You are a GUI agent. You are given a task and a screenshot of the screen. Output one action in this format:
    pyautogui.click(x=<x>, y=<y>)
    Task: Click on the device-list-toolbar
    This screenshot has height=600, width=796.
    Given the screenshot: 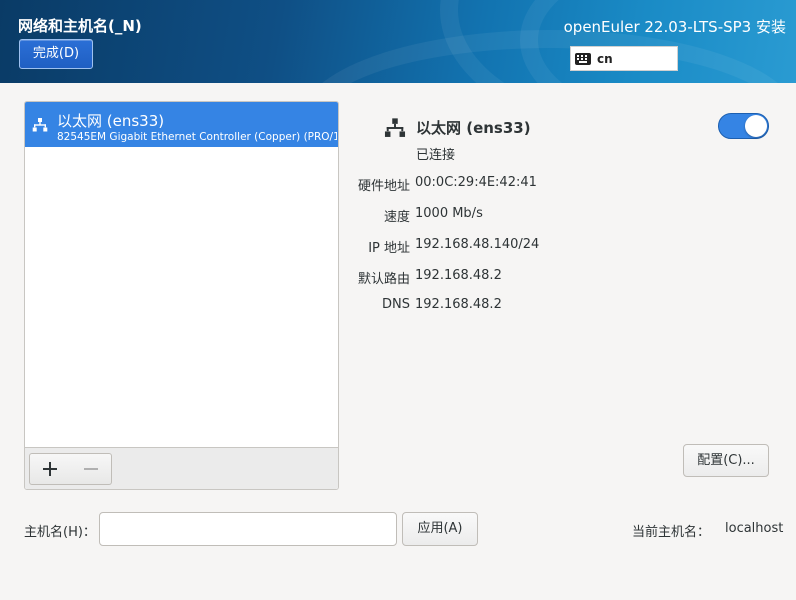 What is the action you would take?
    pyautogui.click(x=181, y=468)
    